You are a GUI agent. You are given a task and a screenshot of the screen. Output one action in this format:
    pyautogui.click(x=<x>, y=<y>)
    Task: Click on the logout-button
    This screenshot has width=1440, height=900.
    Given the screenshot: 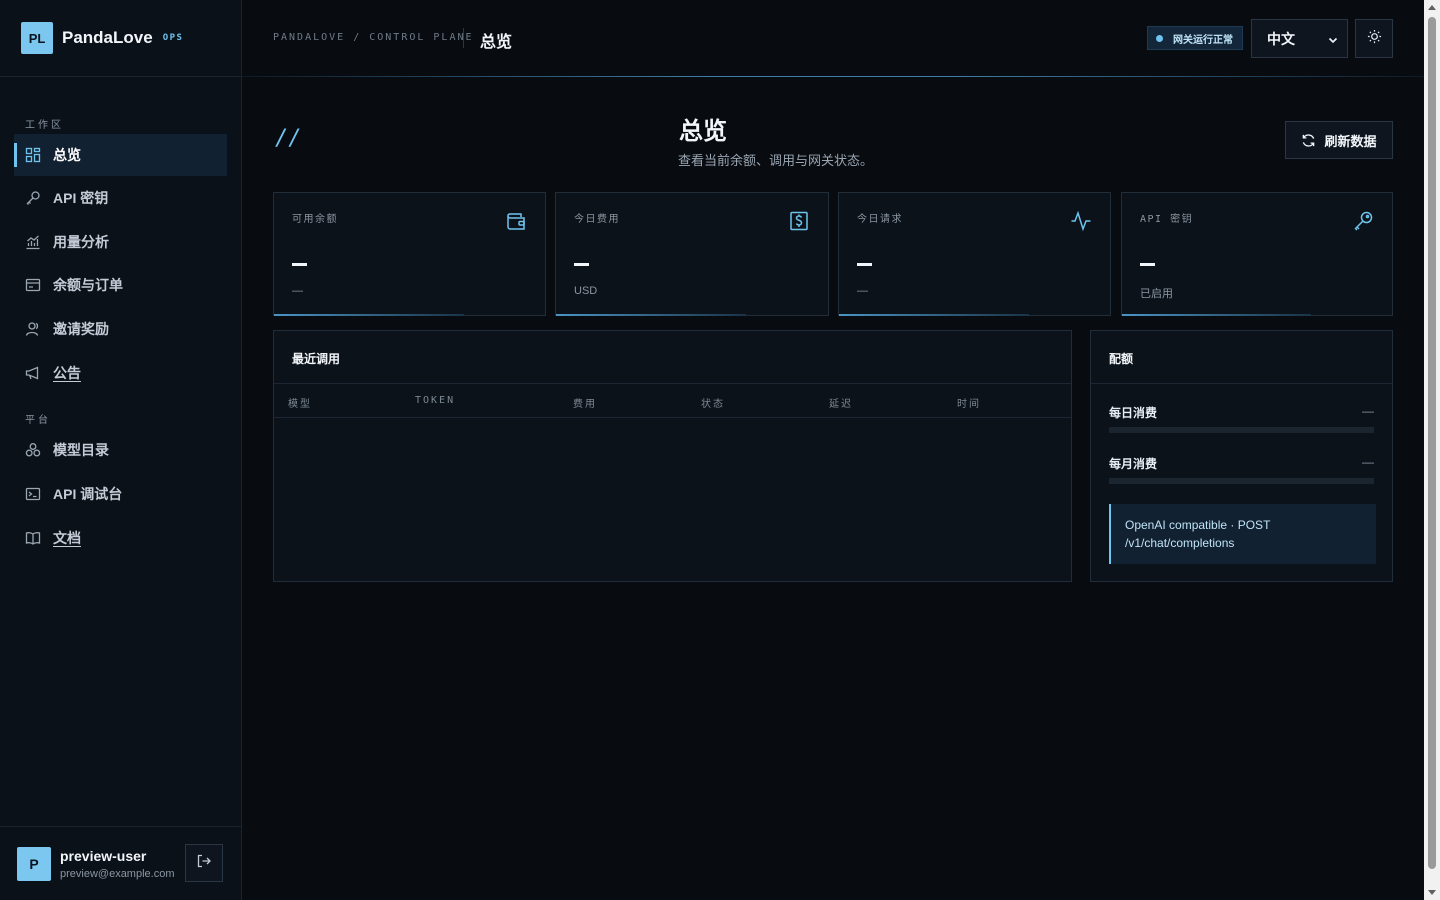 What is the action you would take?
    pyautogui.click(x=204, y=863)
    